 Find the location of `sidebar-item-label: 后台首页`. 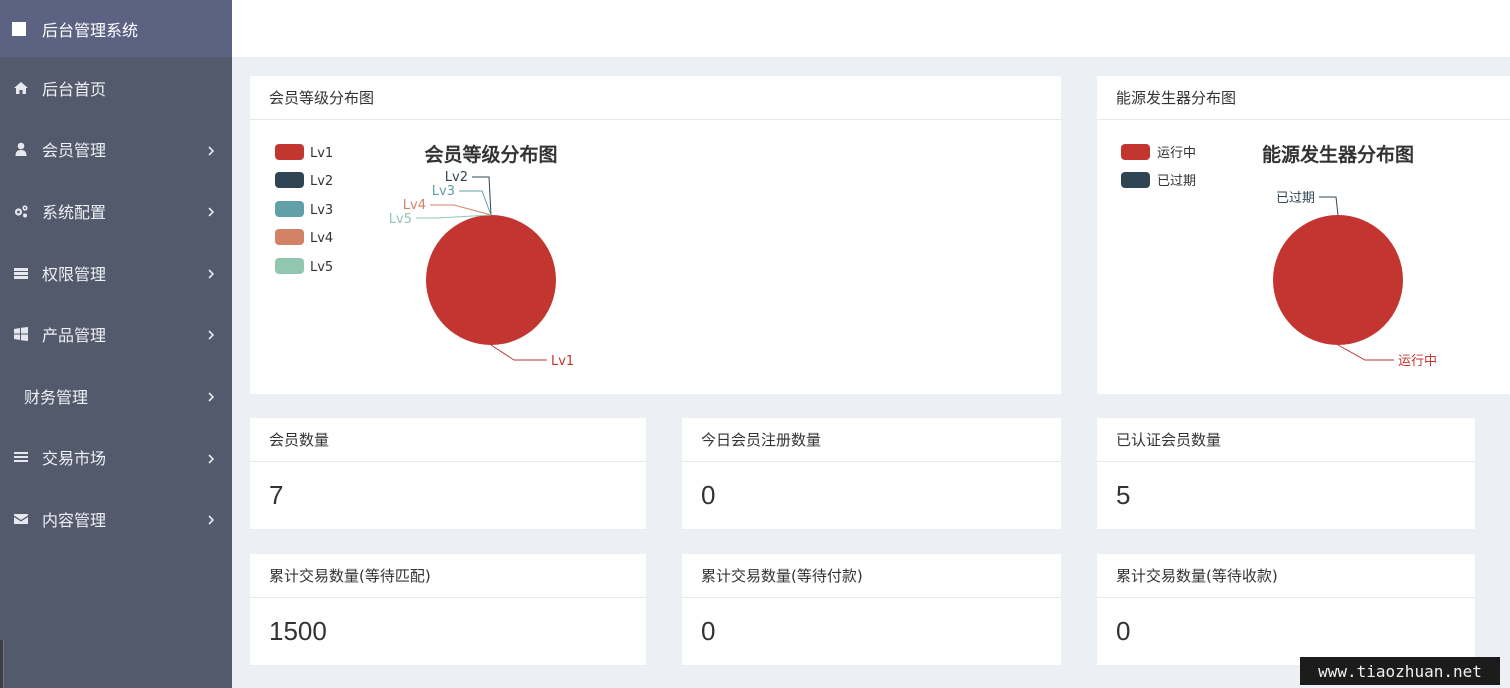

sidebar-item-label: 后台首页 is located at coordinates (74, 89).